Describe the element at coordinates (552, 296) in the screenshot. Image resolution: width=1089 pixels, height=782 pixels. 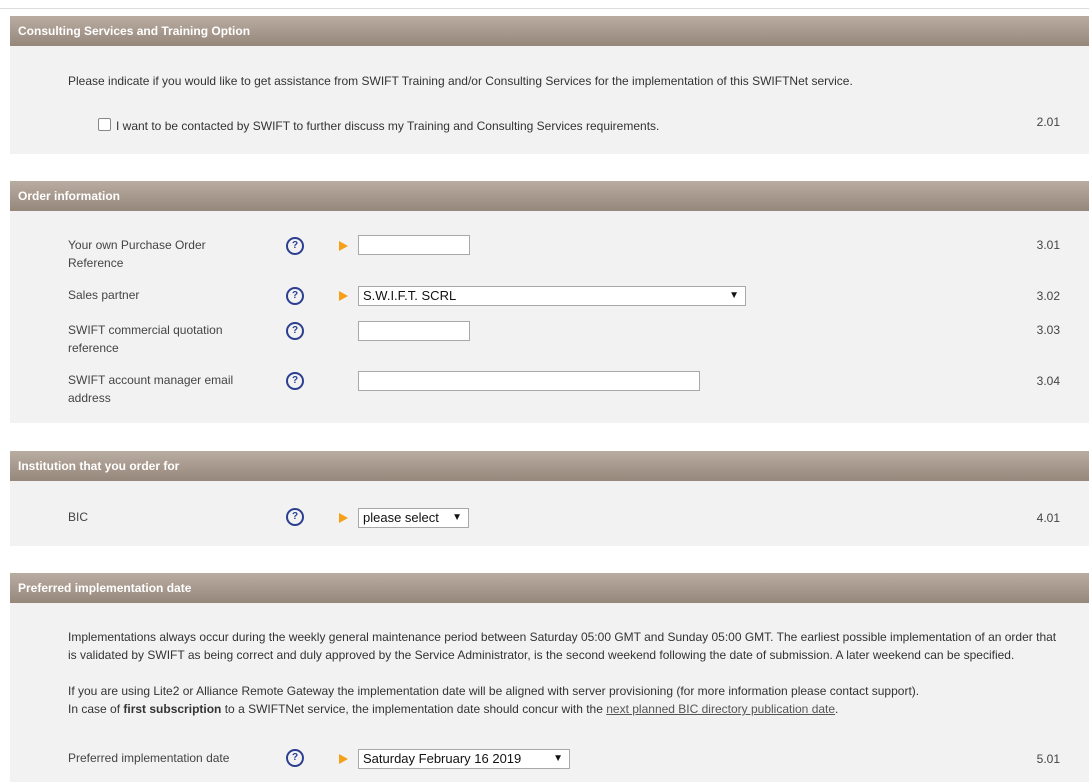
I see `sales-partner-select: S.W.I.F.T. SCRL ▼` at that location.